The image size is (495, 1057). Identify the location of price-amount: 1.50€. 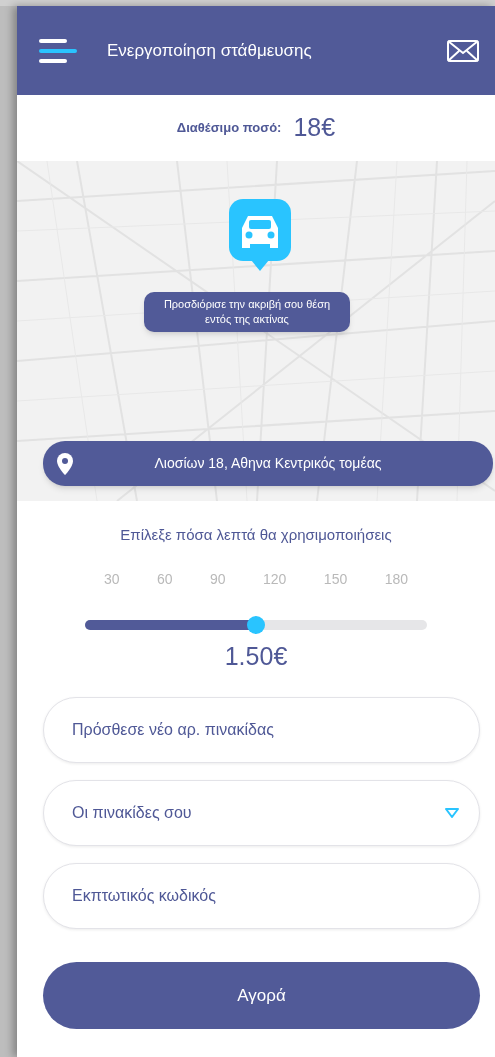
(256, 656).